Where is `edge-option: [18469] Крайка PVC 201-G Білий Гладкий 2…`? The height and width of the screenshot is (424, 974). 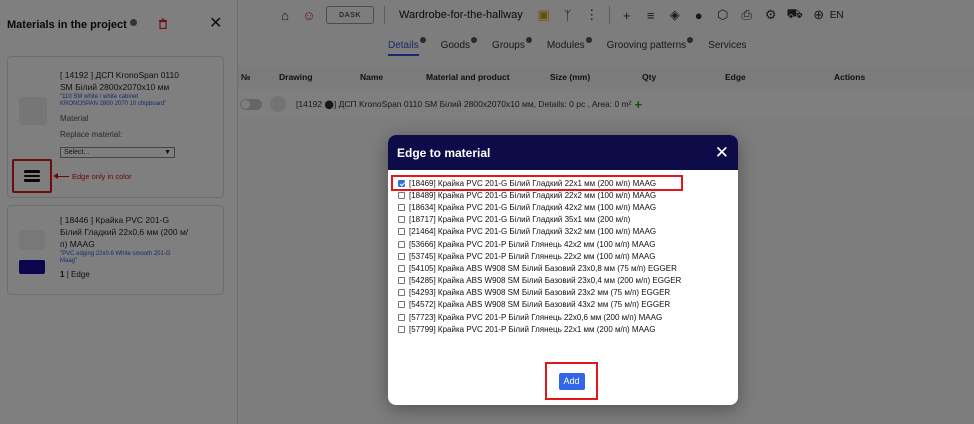 edge-option: [18469] Крайка PVC 201-G Білий Гладкий 2… is located at coordinates (537, 183).